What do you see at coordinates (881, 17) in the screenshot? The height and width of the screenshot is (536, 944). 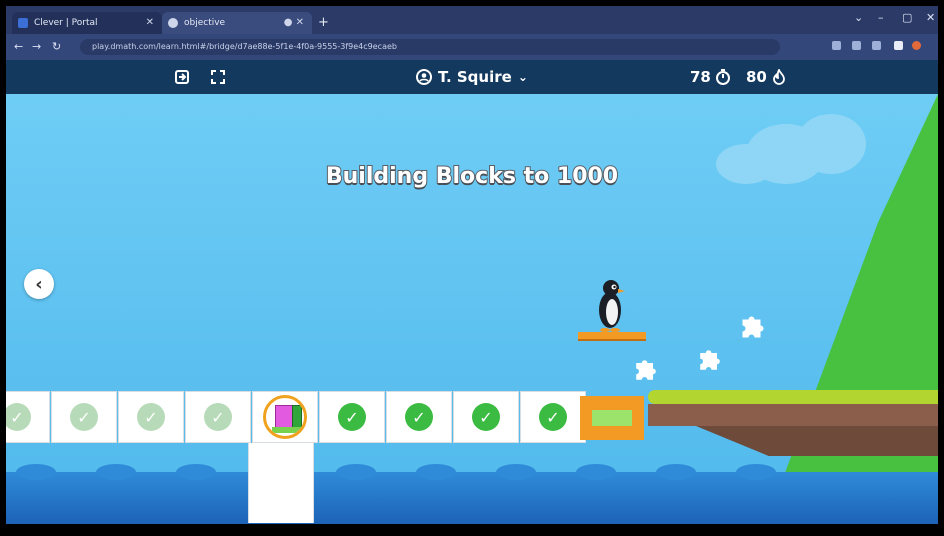 I see `minimize-icon: –` at bounding box center [881, 17].